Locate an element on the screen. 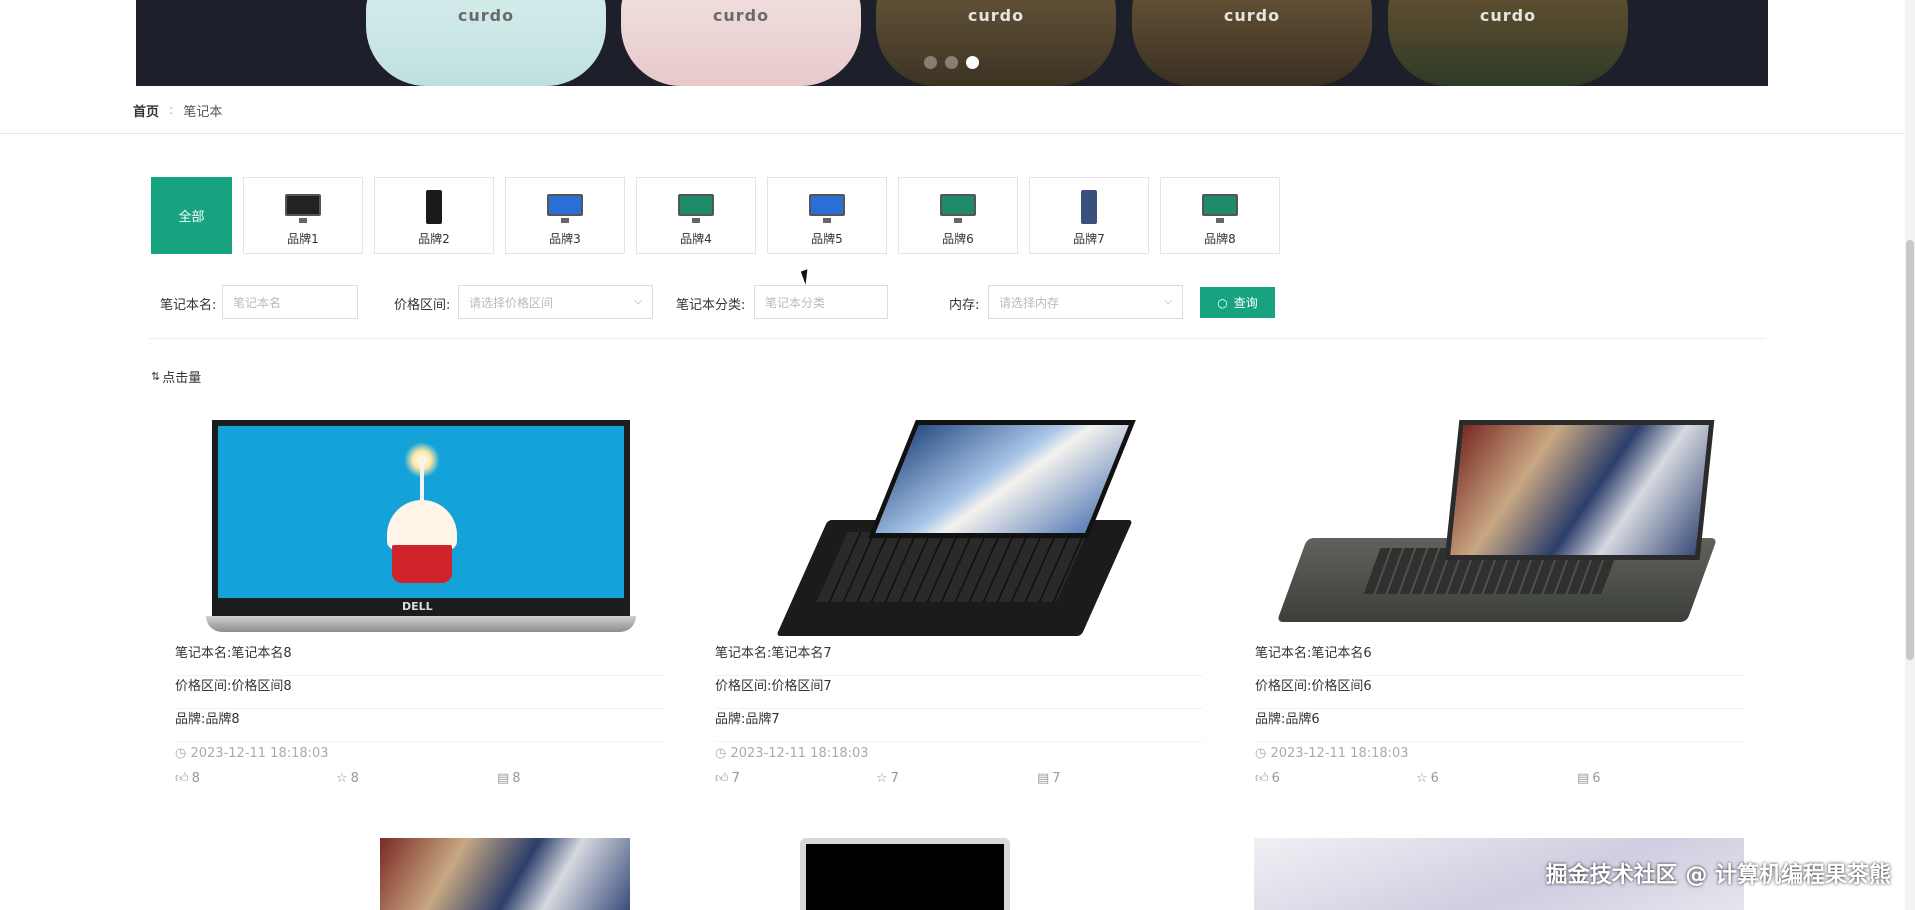  name-filter-input: 笔记本名 is located at coordinates (290, 302).